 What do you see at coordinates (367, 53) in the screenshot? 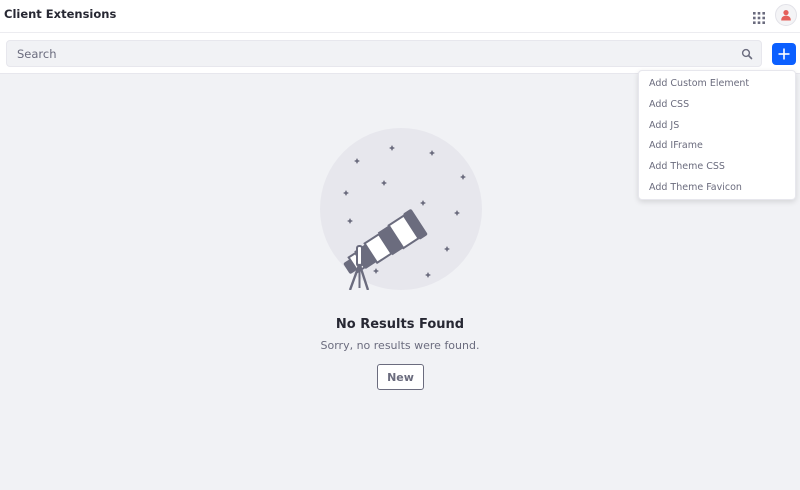
I see `search-input` at bounding box center [367, 53].